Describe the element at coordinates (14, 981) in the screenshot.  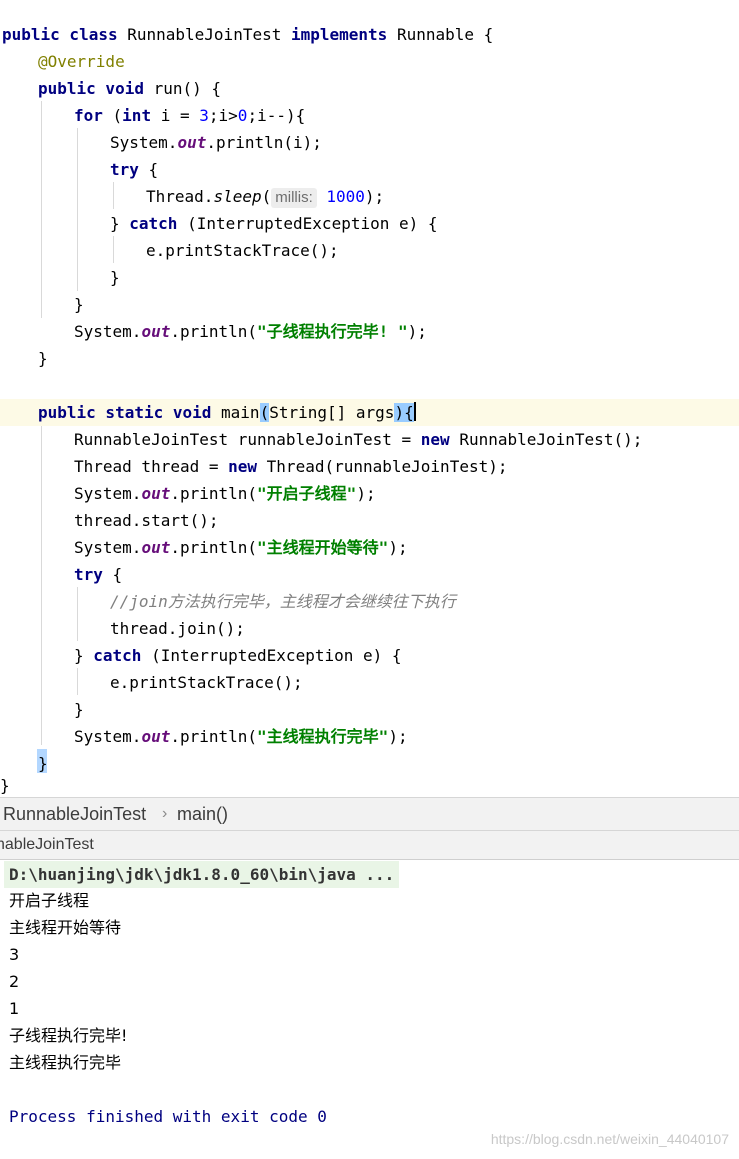
I see `console-line: 2` at that location.